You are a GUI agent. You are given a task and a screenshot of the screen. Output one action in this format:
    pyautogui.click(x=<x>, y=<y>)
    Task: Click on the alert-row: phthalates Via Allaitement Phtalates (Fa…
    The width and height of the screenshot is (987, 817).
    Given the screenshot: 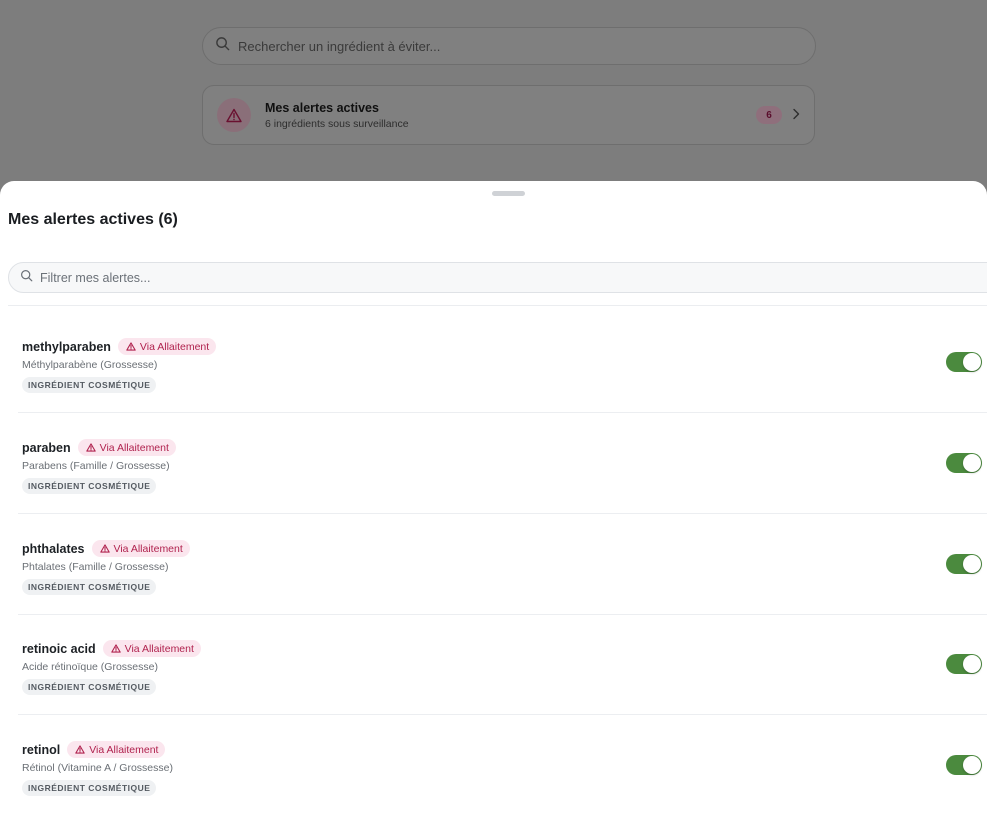 What is the action you would take?
    pyautogui.click(x=502, y=565)
    